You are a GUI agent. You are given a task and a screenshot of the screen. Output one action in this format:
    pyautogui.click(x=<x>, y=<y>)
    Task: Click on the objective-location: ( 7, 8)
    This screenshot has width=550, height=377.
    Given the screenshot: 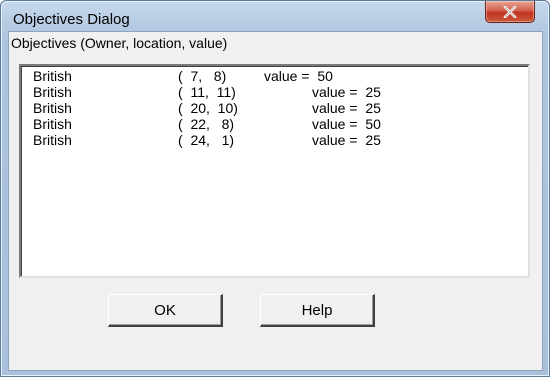 What is the action you would take?
    pyautogui.click(x=202, y=76)
    